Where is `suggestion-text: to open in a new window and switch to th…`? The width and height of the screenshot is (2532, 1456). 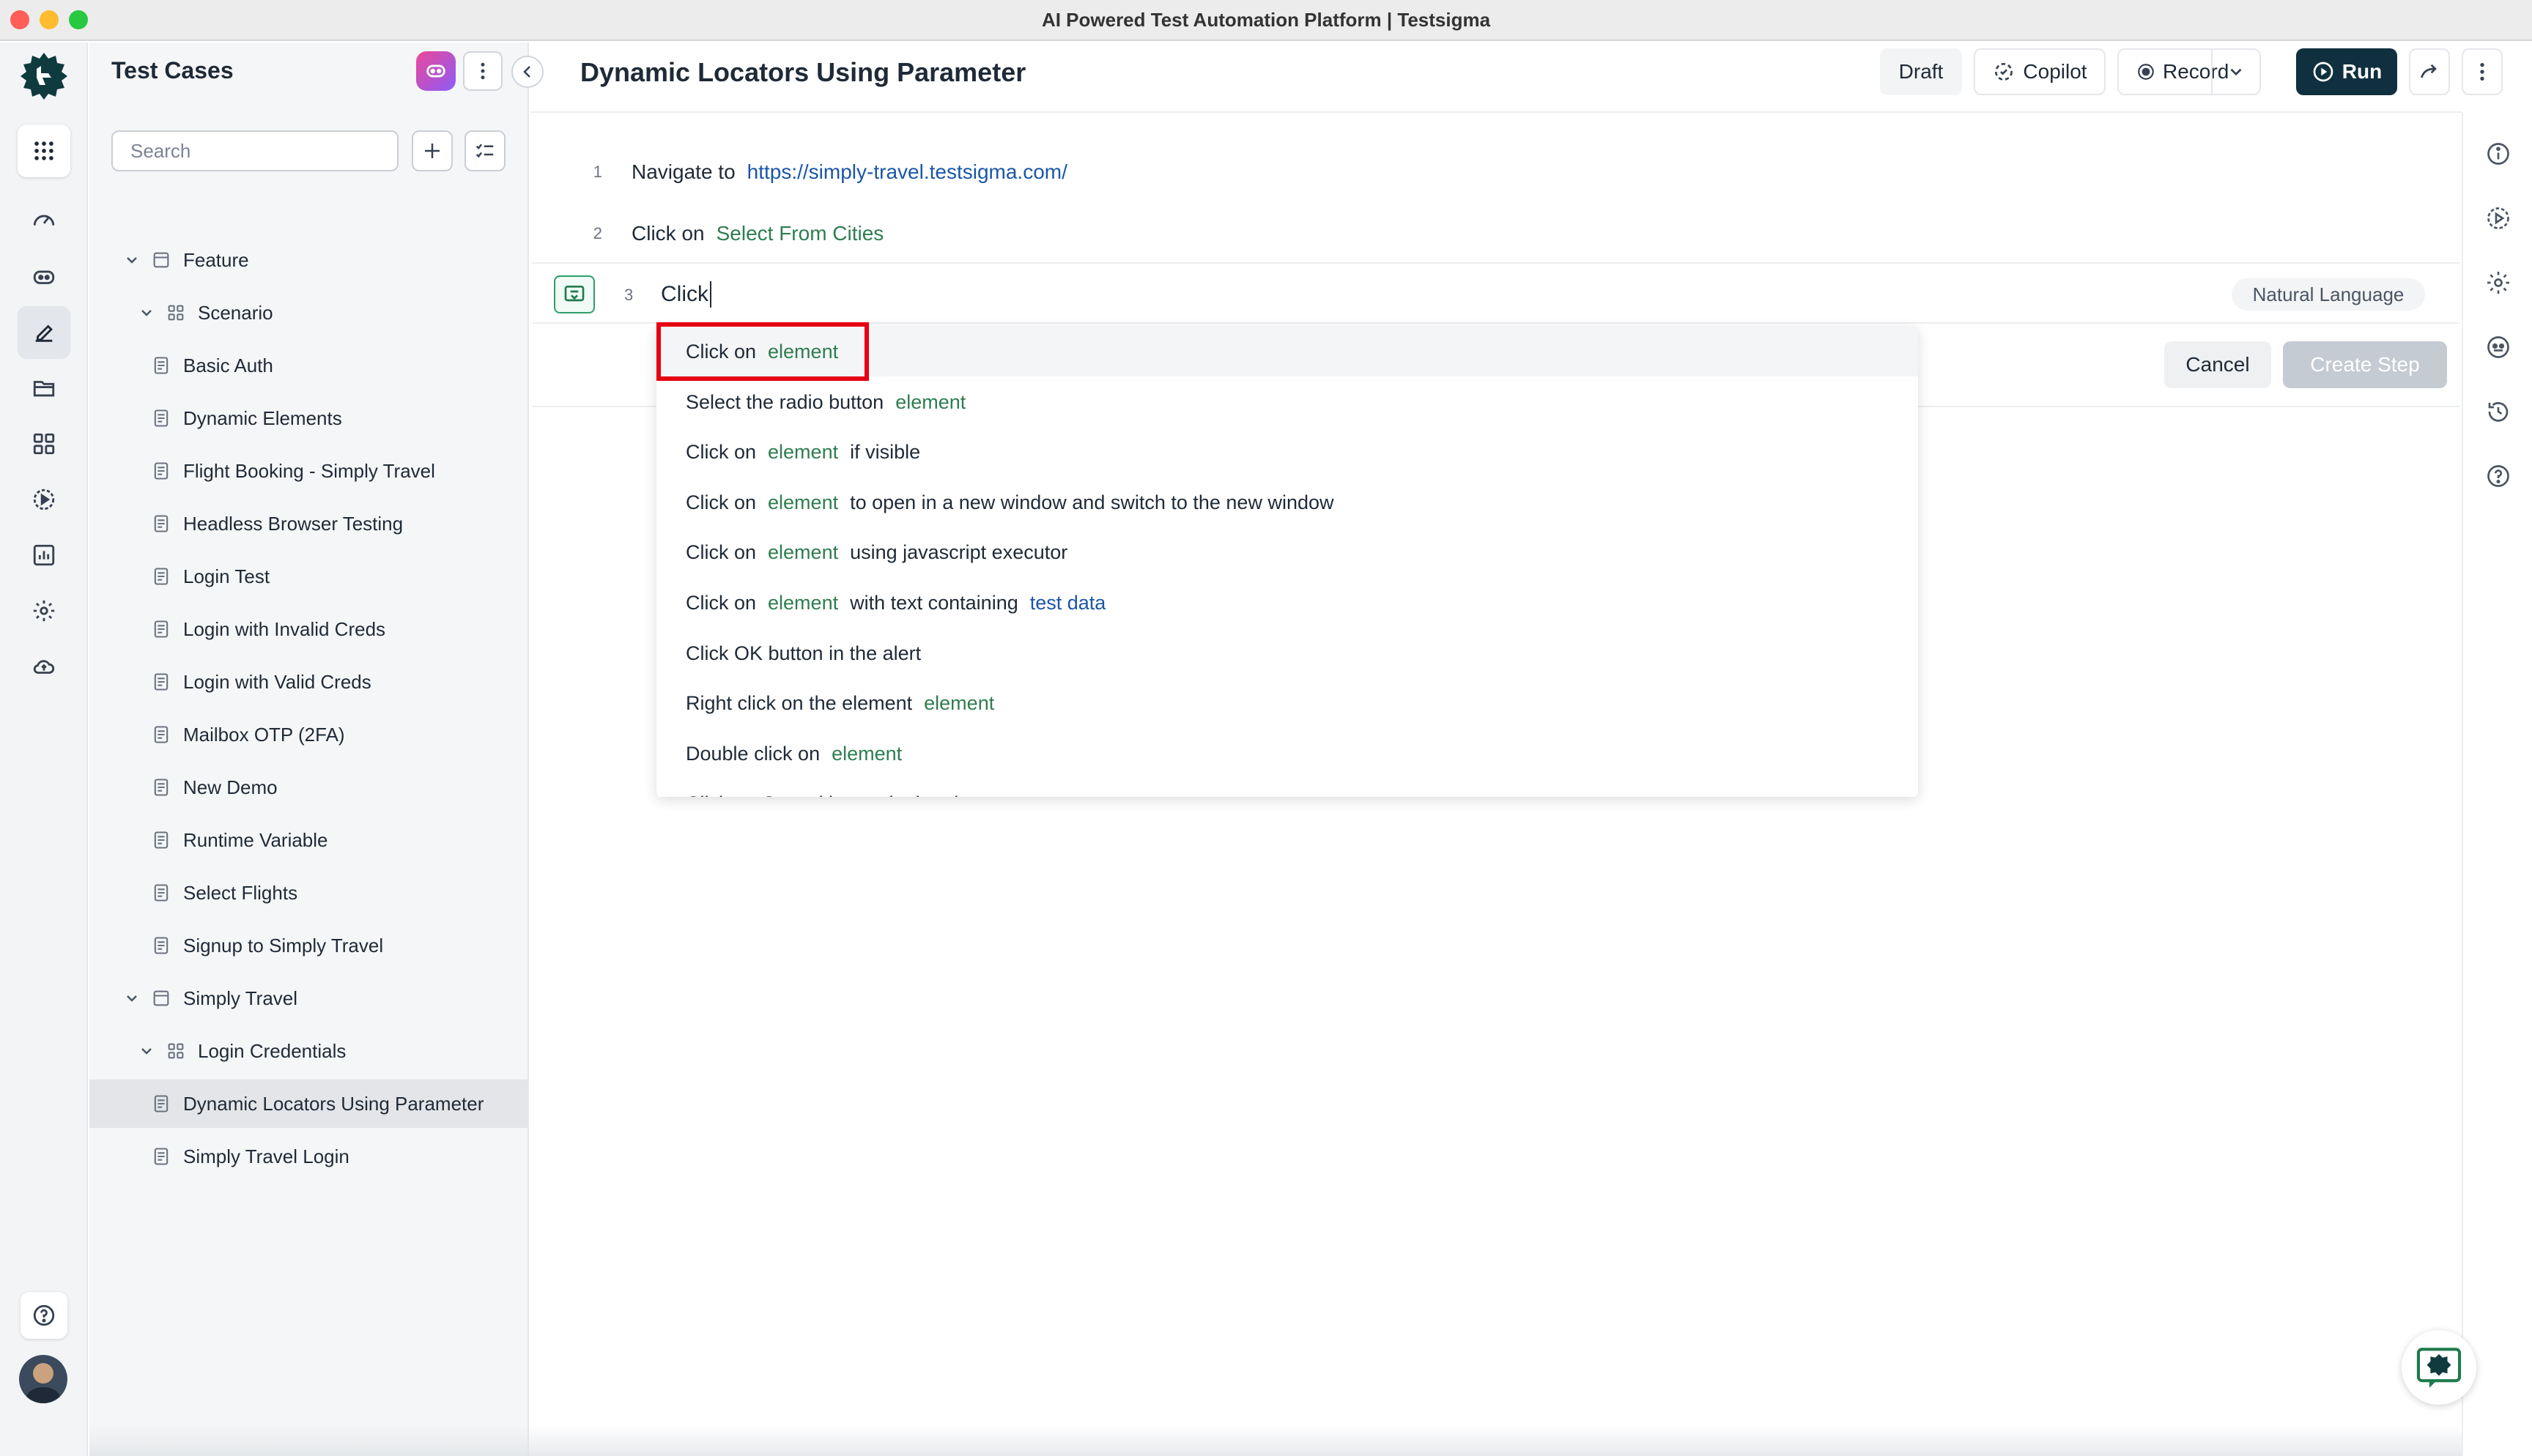 suggestion-text: to open in a new window and switch to th… is located at coordinates (1092, 502).